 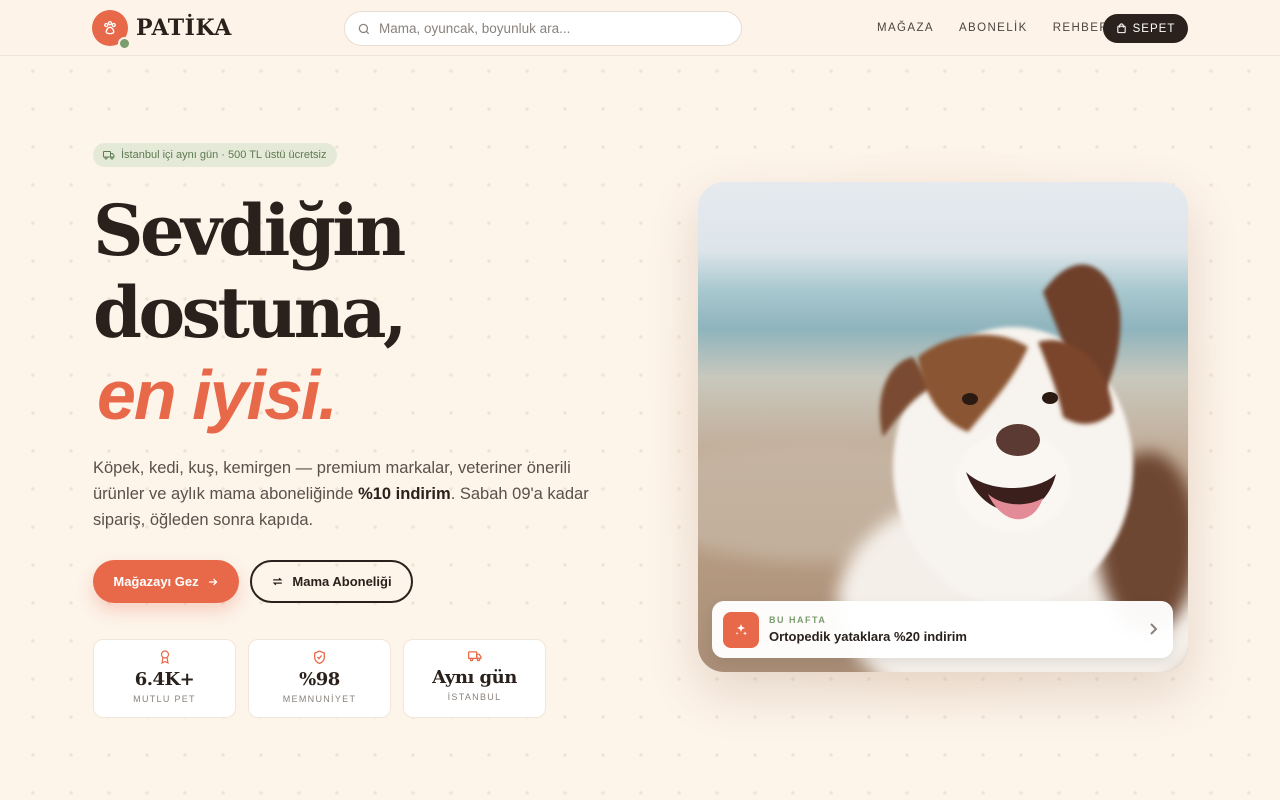 I want to click on stat-card-satisfaction: %98 MEMNUNİYET, so click(x=319, y=678).